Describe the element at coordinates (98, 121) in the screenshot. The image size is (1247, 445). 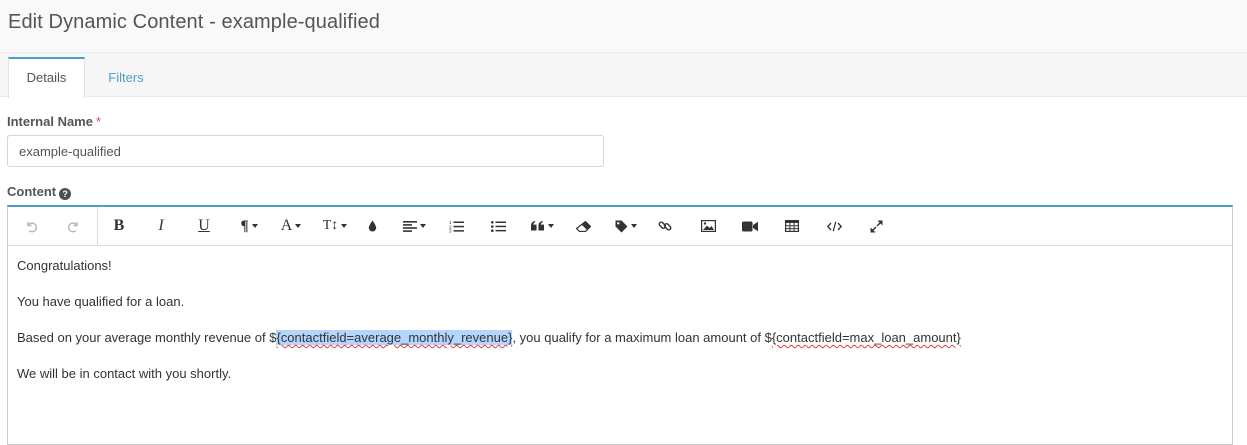
I see `required-marker: *` at that location.